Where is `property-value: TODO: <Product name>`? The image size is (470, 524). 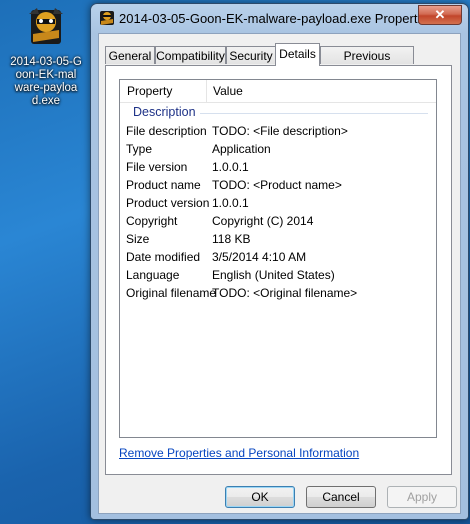 property-value: TODO: <Product name> is located at coordinates (277, 185).